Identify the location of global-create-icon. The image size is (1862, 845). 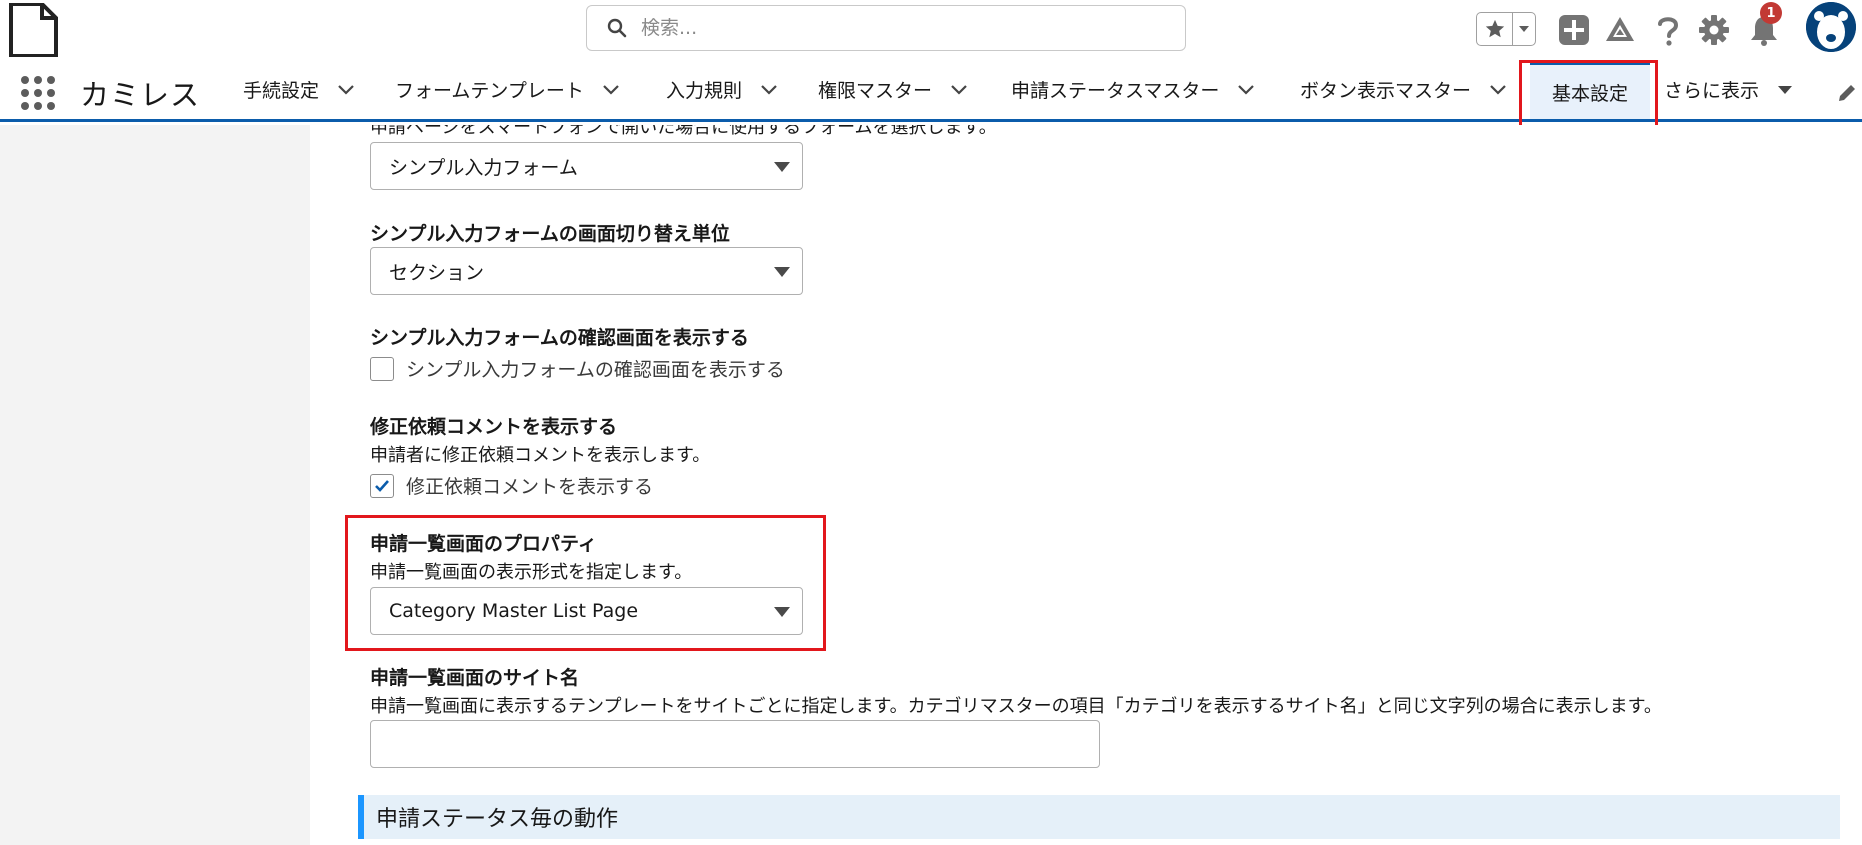
(1574, 30).